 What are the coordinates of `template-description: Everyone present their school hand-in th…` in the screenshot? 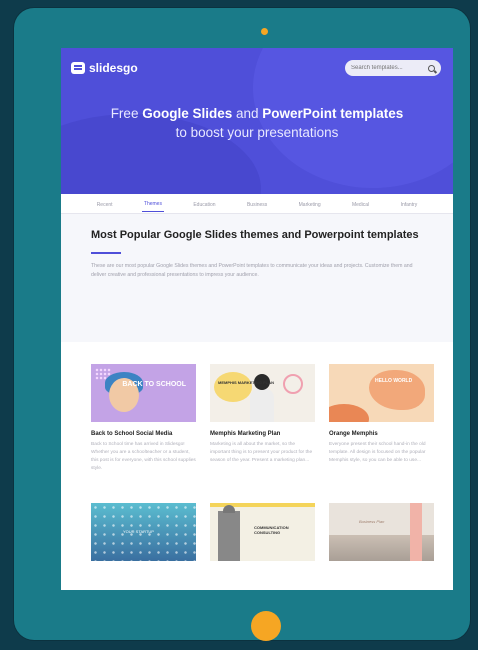 It's located at (377, 452).